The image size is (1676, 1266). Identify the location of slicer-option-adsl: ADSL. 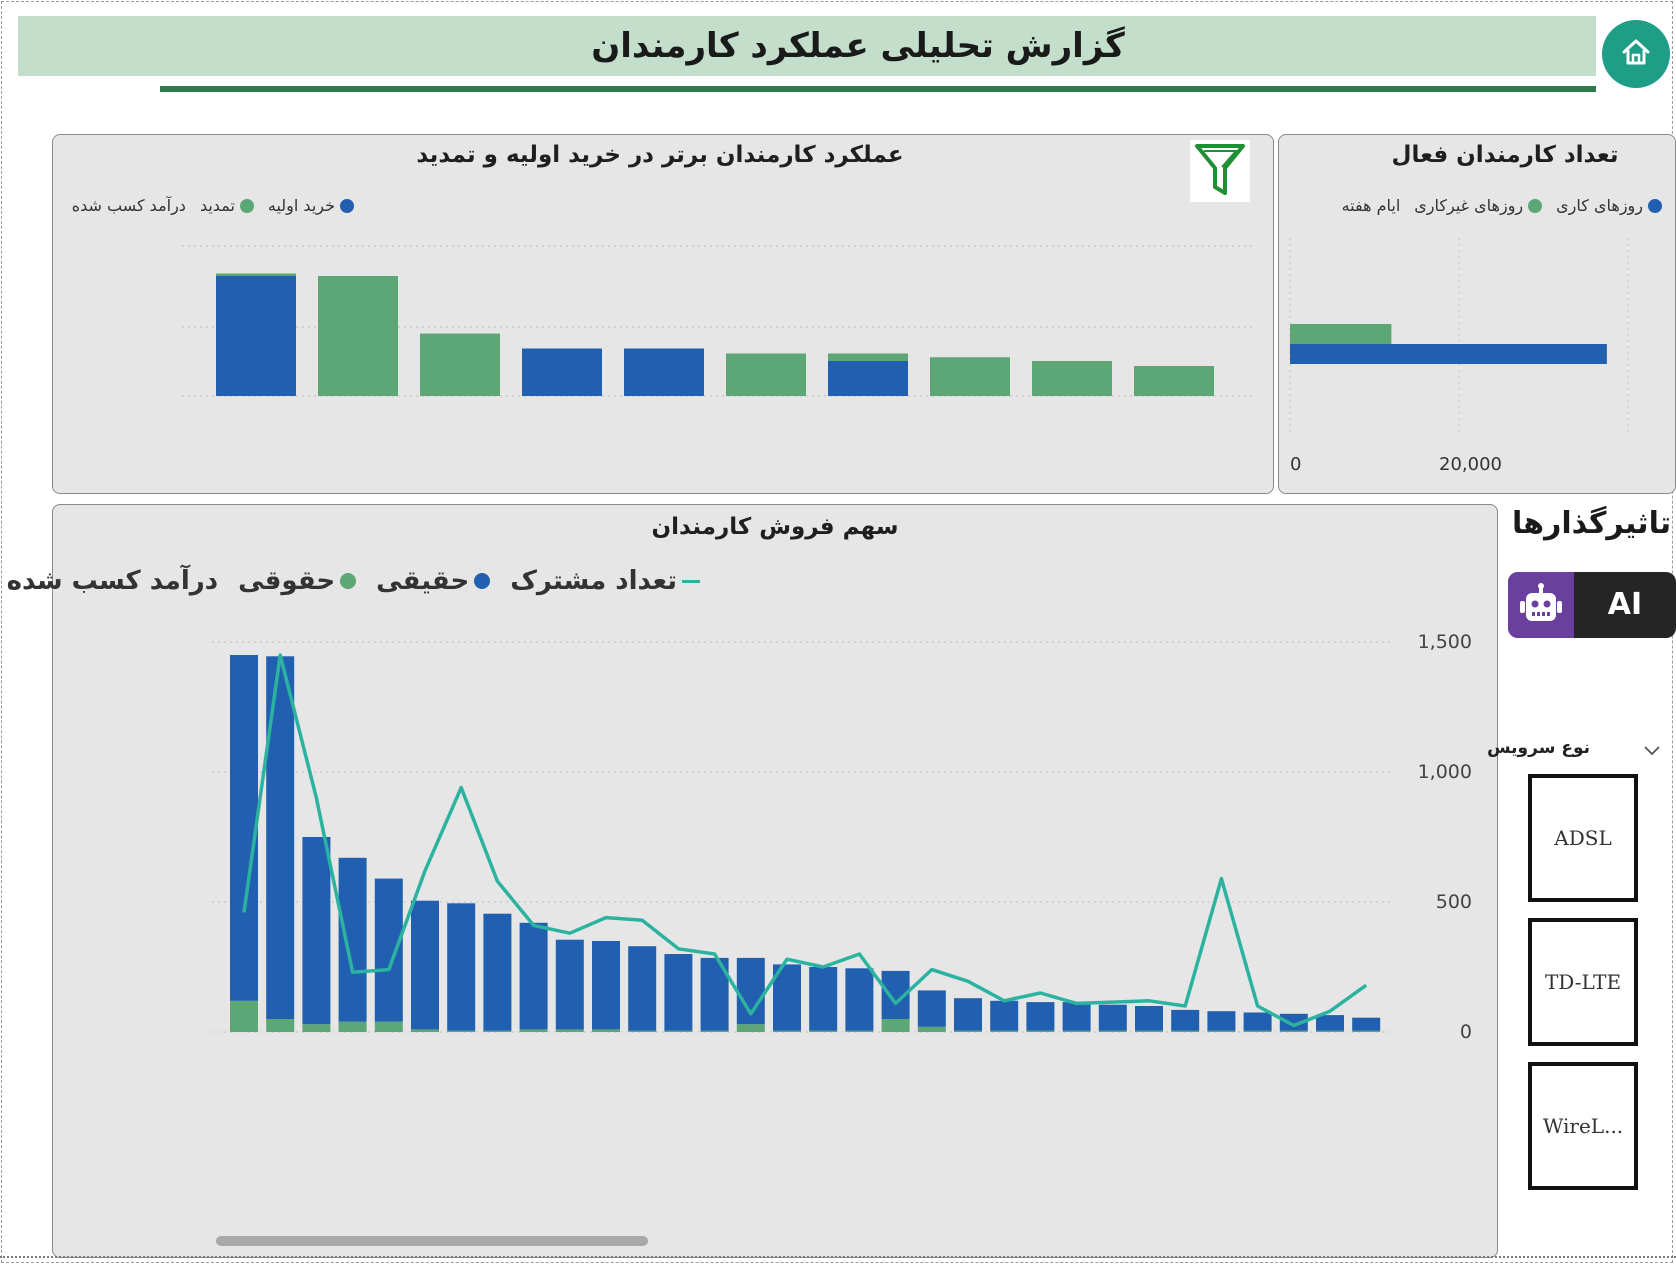
(1583, 838).